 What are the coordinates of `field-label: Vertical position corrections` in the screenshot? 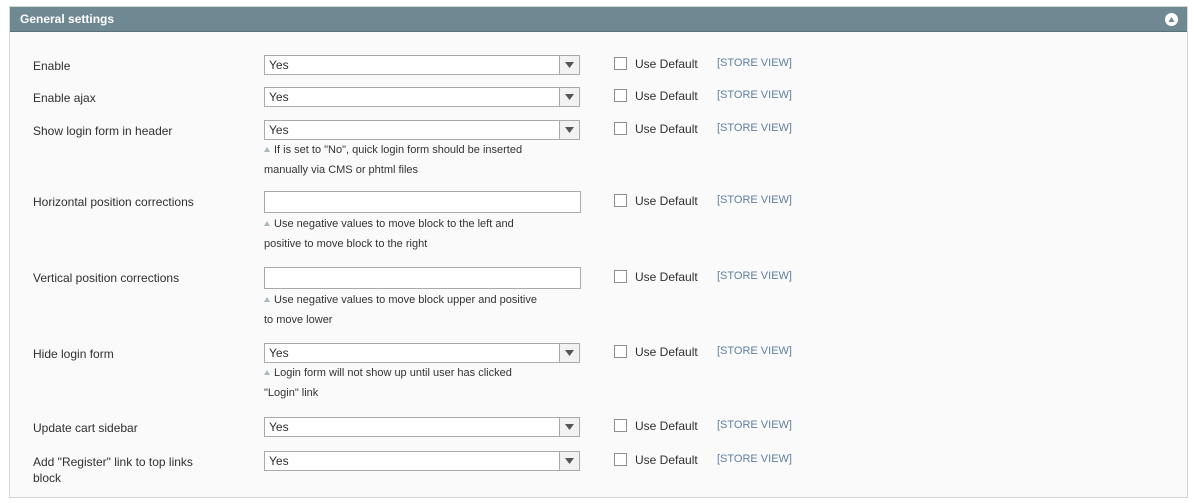 It's located at (106, 278).